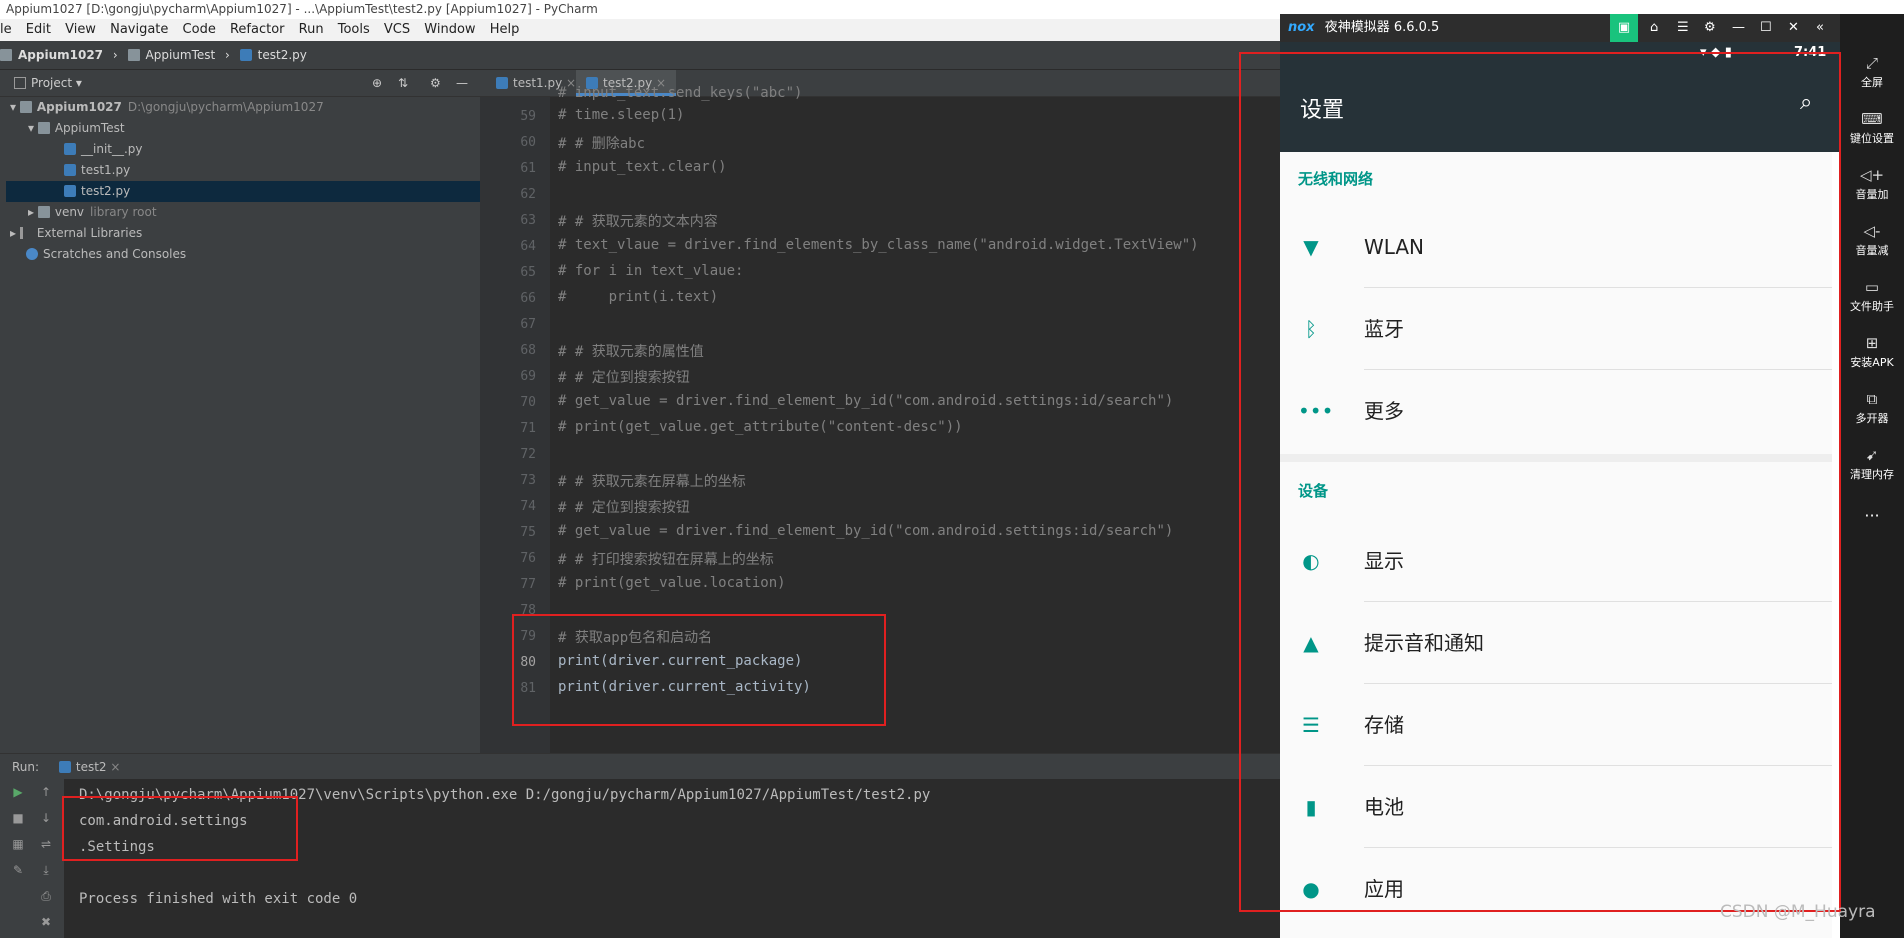 This screenshot has width=1904, height=938. I want to click on tree-item-appiumtest: ▾ AppiumTest, so click(243, 128).